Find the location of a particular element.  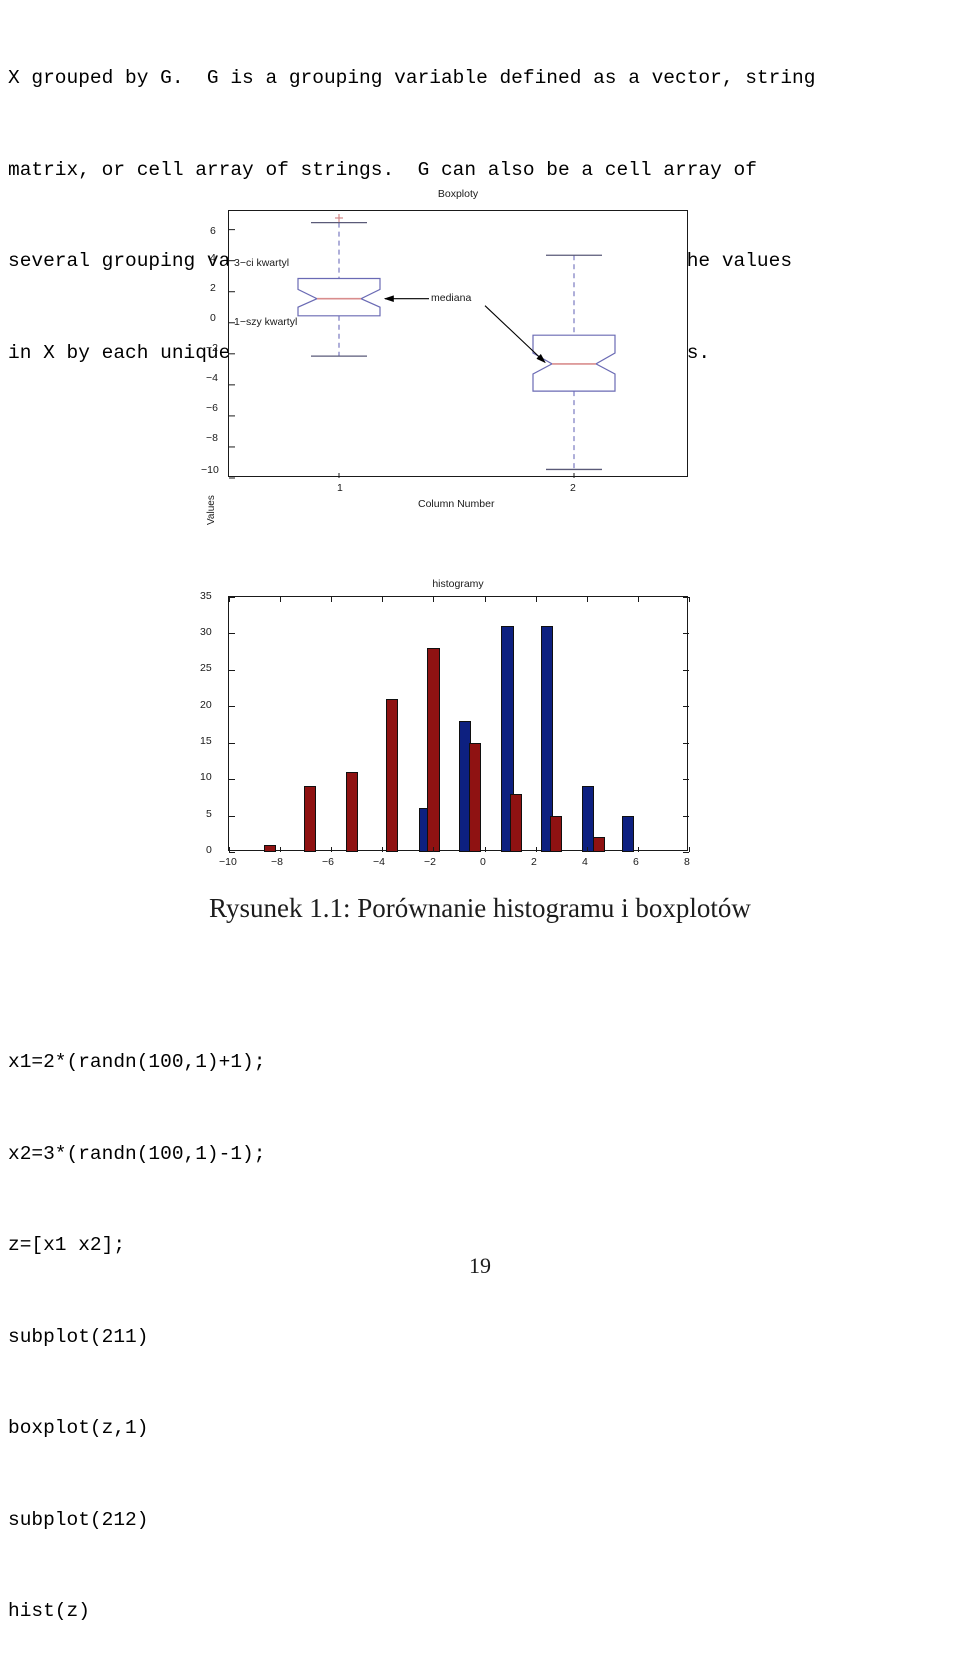

code-line: x1=2*(randn(100,1)+1); is located at coordinates (137, 1062).